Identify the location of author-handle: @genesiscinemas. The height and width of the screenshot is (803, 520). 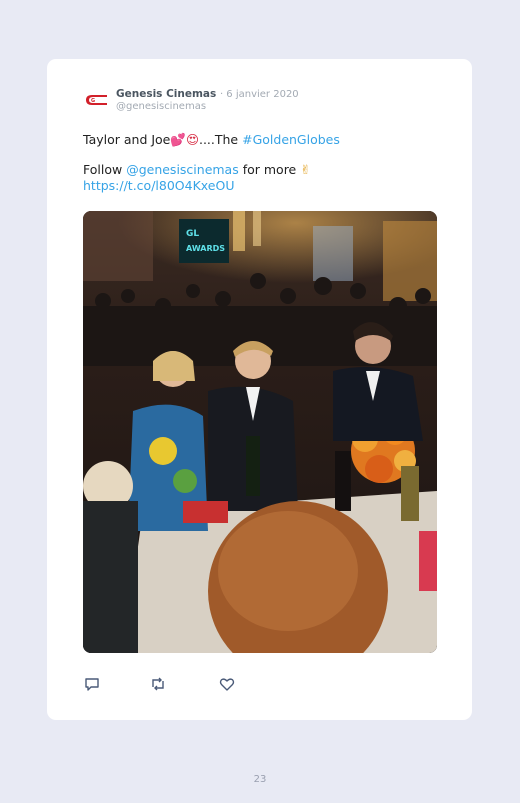
(161, 106).